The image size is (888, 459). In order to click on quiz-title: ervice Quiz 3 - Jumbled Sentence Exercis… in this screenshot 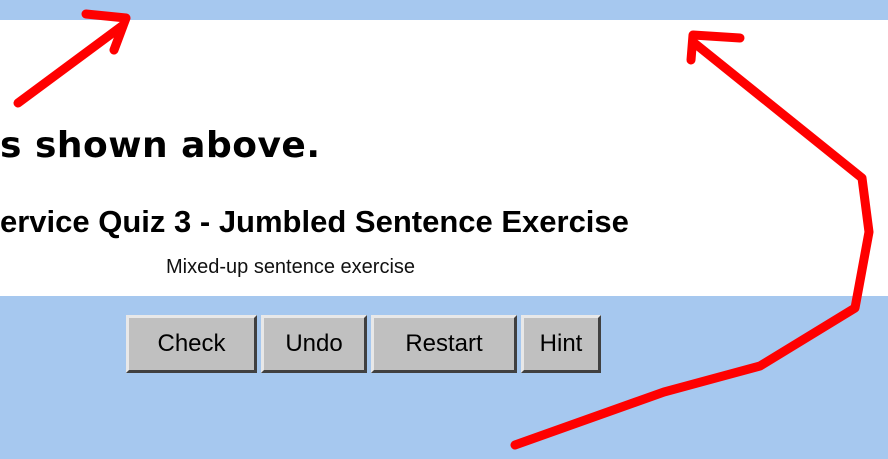, I will do `click(314, 221)`.